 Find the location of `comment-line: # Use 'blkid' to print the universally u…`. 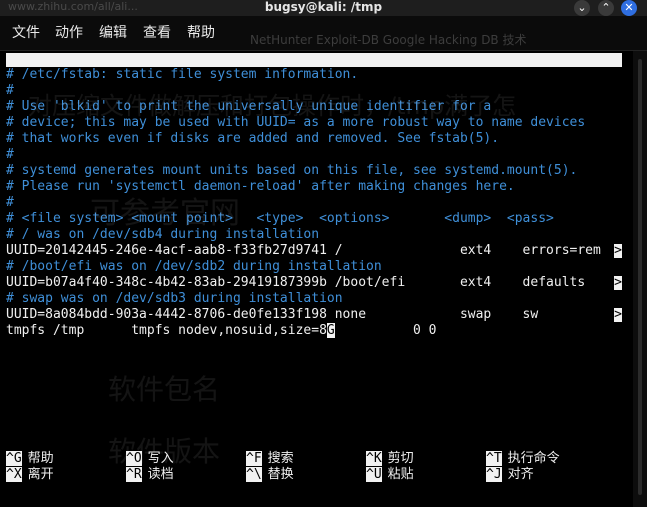

comment-line: # Use 'blkid' to print the universally u… is located at coordinates (248, 107).